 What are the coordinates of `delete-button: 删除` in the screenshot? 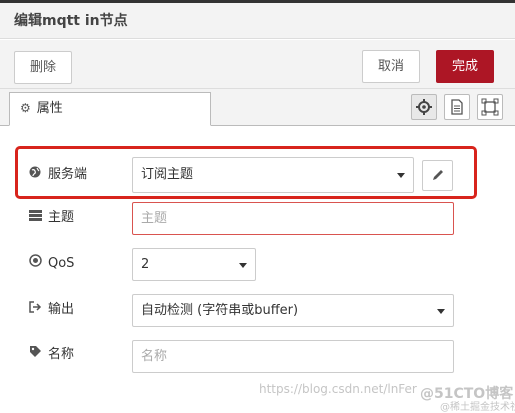 It's located at (43, 67).